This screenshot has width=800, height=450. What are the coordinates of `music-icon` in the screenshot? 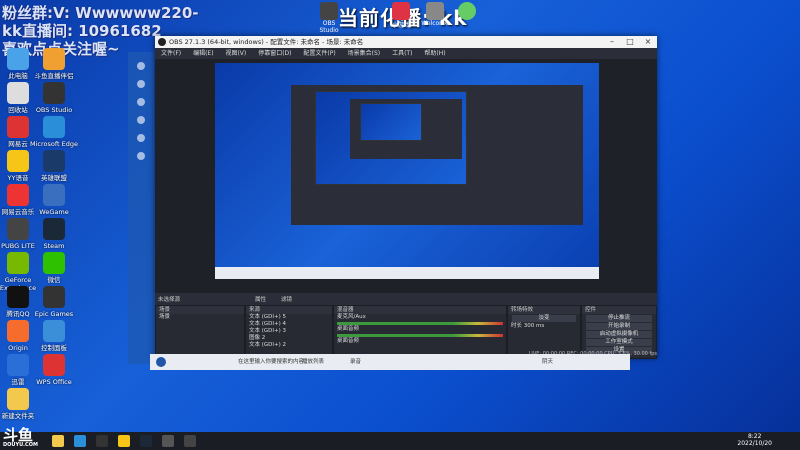 It's located at (141, 102).